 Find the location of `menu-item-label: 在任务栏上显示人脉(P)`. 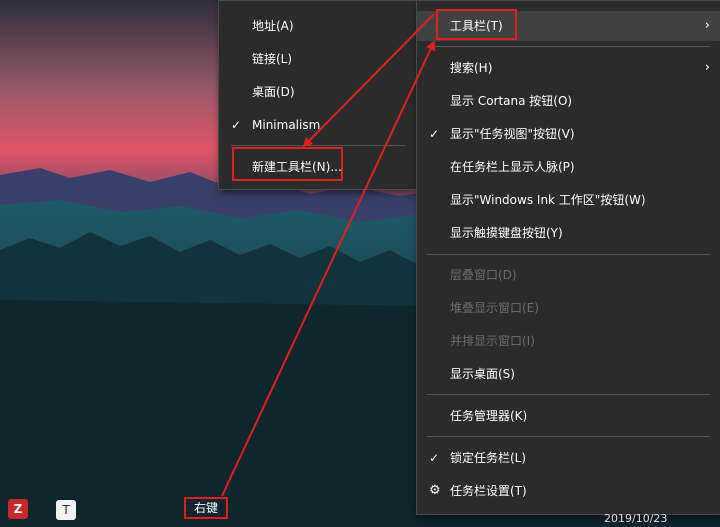

menu-item-label: 在任务栏上显示人脉(P) is located at coordinates (512, 167).